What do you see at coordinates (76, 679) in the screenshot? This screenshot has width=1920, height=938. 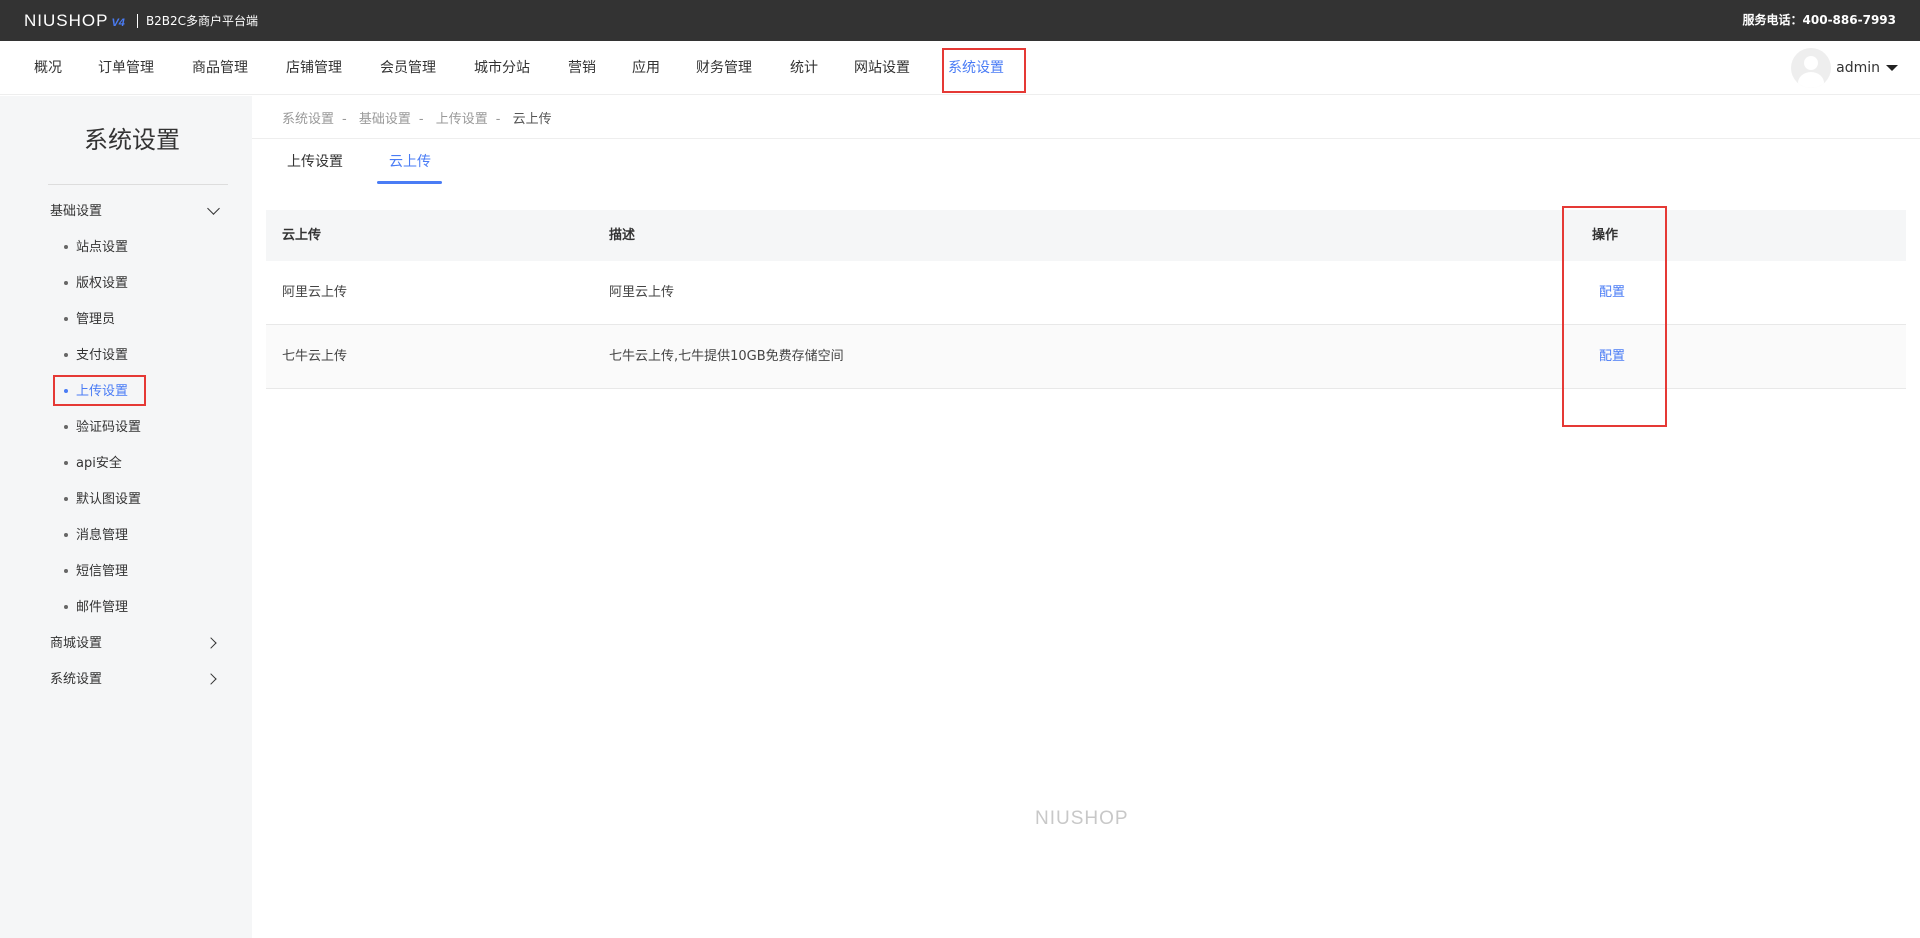 I see `sidebar-group-label: 系统设置` at bounding box center [76, 679].